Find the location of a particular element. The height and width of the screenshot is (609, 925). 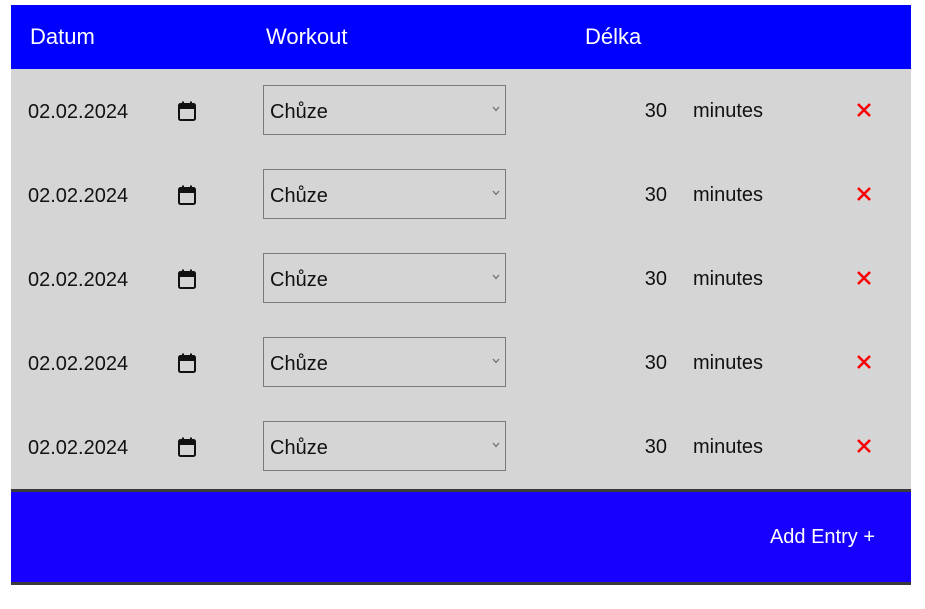

header-length: Délka is located at coordinates (613, 36).